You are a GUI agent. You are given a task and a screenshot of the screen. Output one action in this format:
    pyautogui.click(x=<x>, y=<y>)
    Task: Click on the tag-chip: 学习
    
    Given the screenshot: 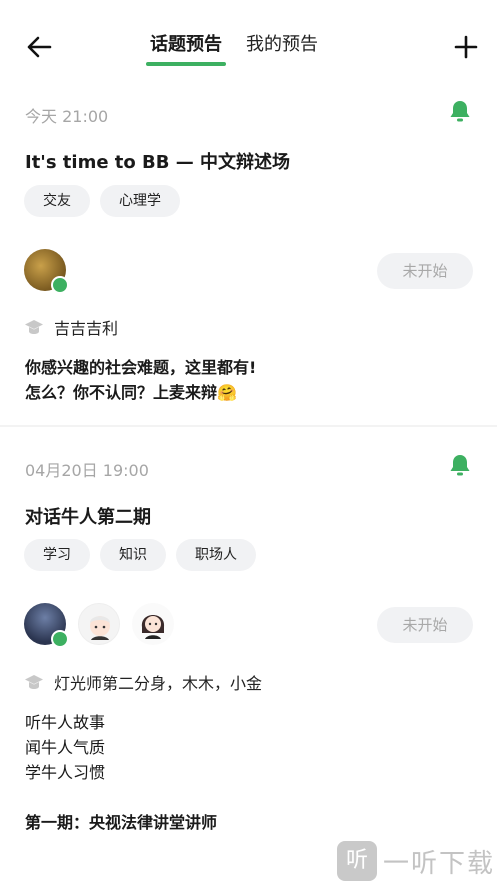 What is the action you would take?
    pyautogui.click(x=57, y=555)
    